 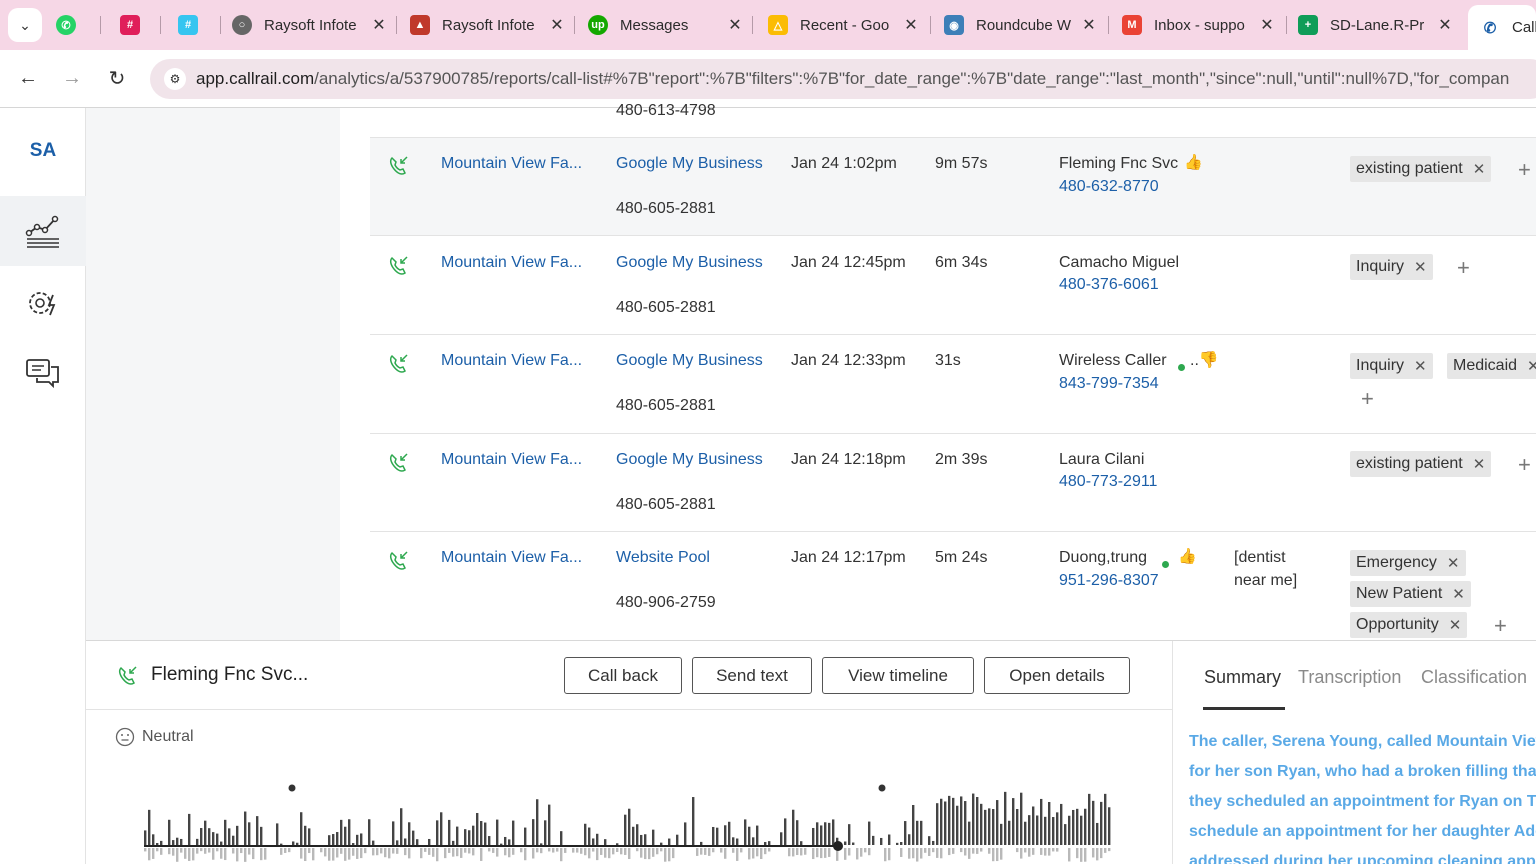 What do you see at coordinates (1421, 169) in the screenshot?
I see `tag-chip: existing patient ✕` at bounding box center [1421, 169].